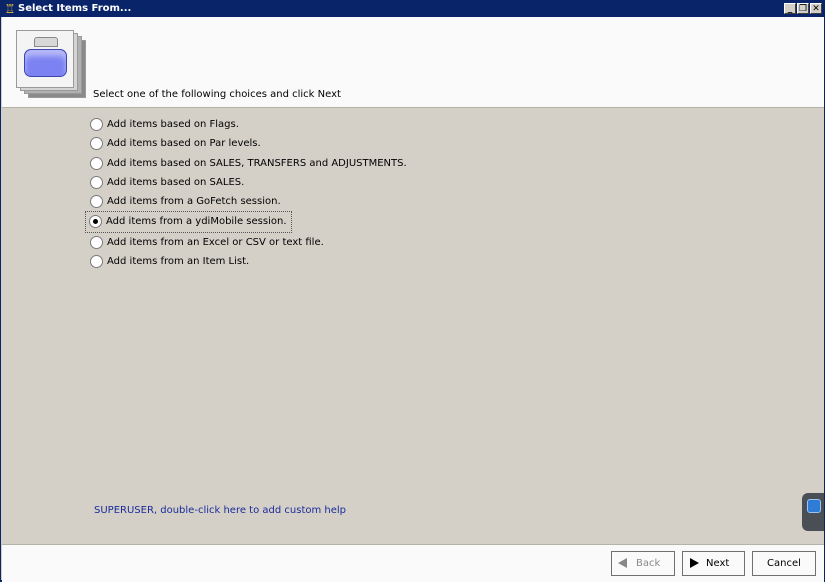  I want to click on title-bar: ♖ Select Items From... _ ❐ ✕, so click(412, 9).